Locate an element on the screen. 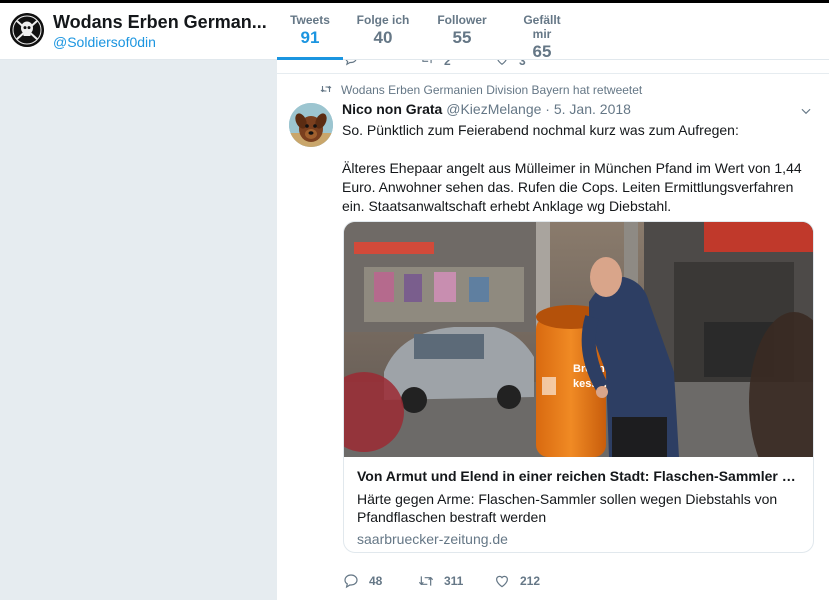  author-avatar is located at coordinates (311, 125).